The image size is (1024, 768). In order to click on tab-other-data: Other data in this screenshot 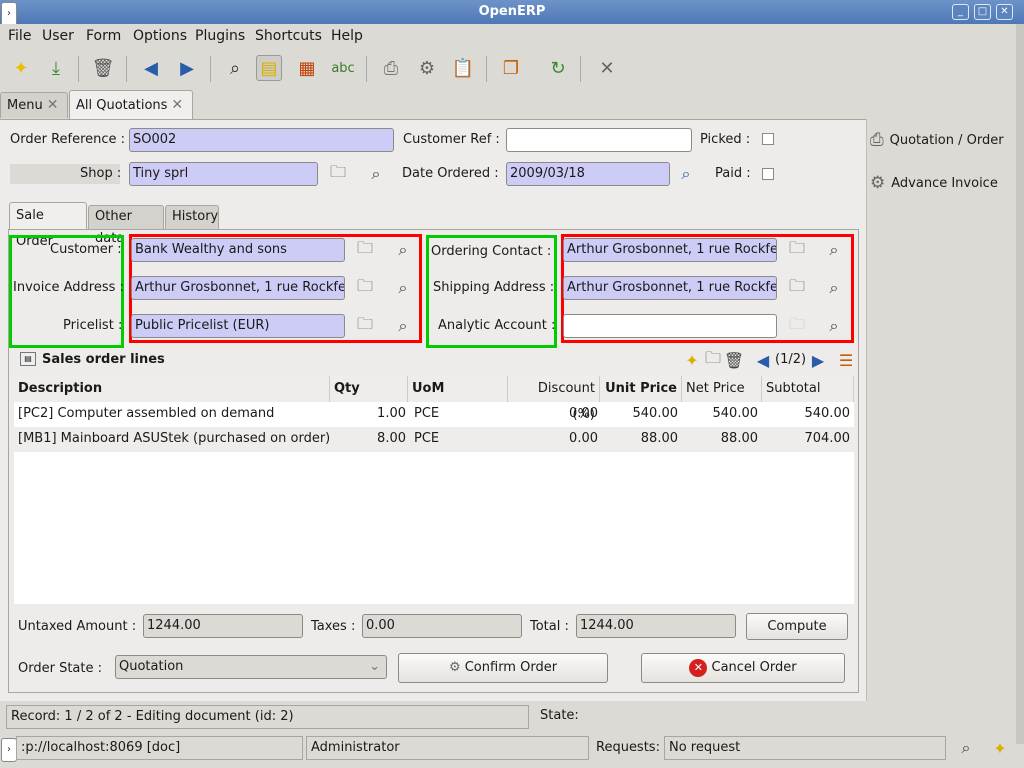, I will do `click(126, 225)`.